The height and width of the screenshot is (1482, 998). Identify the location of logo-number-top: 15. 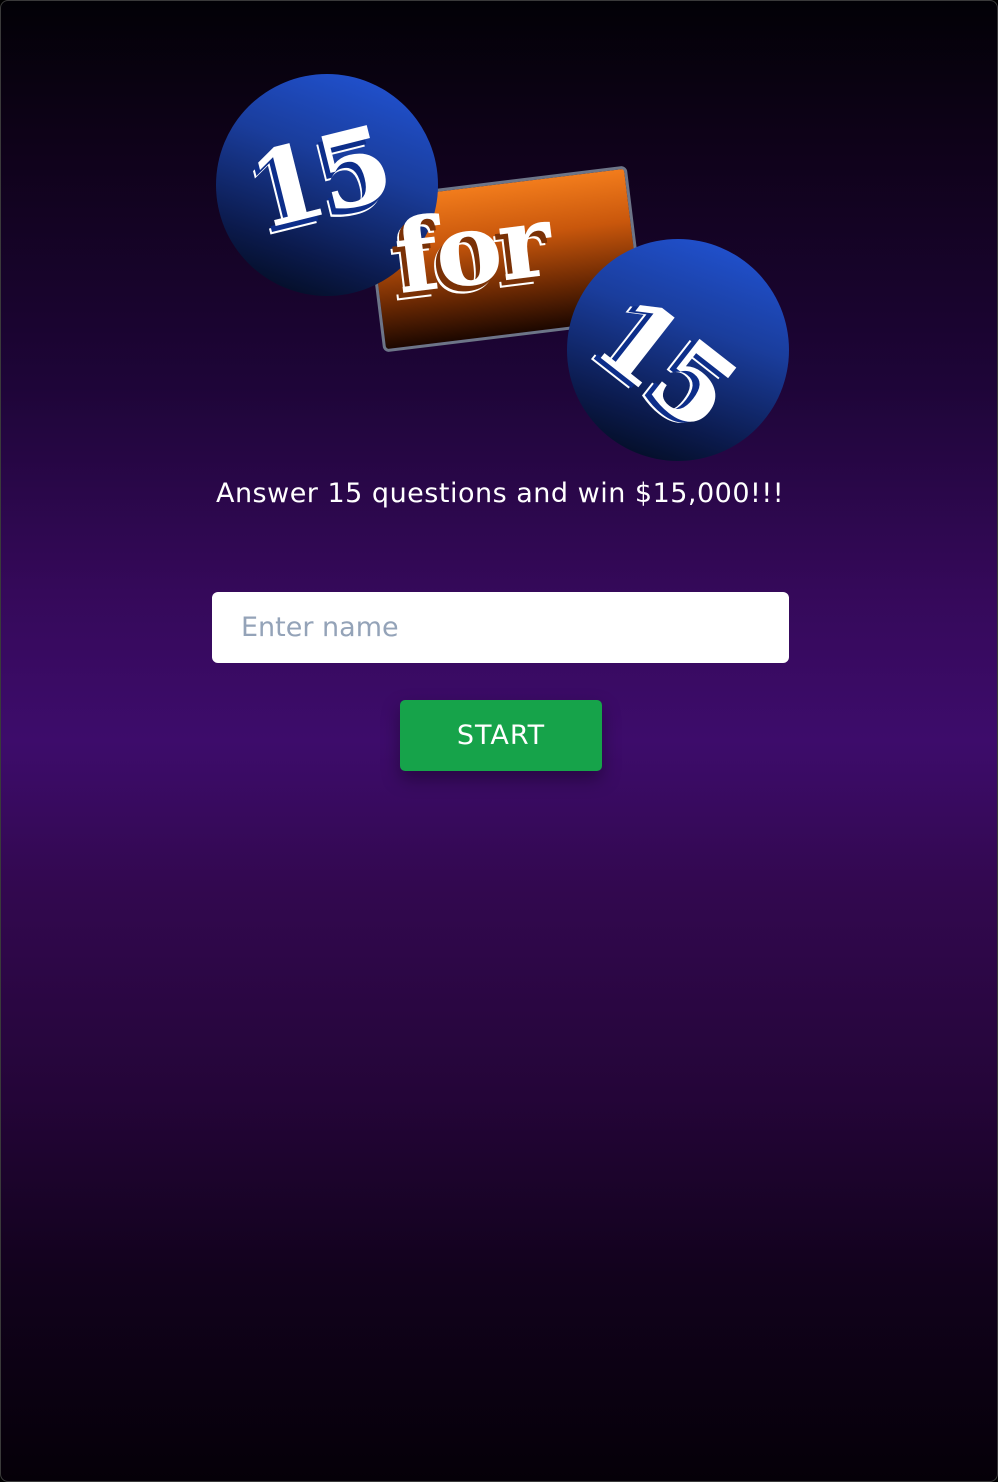
(319, 177).